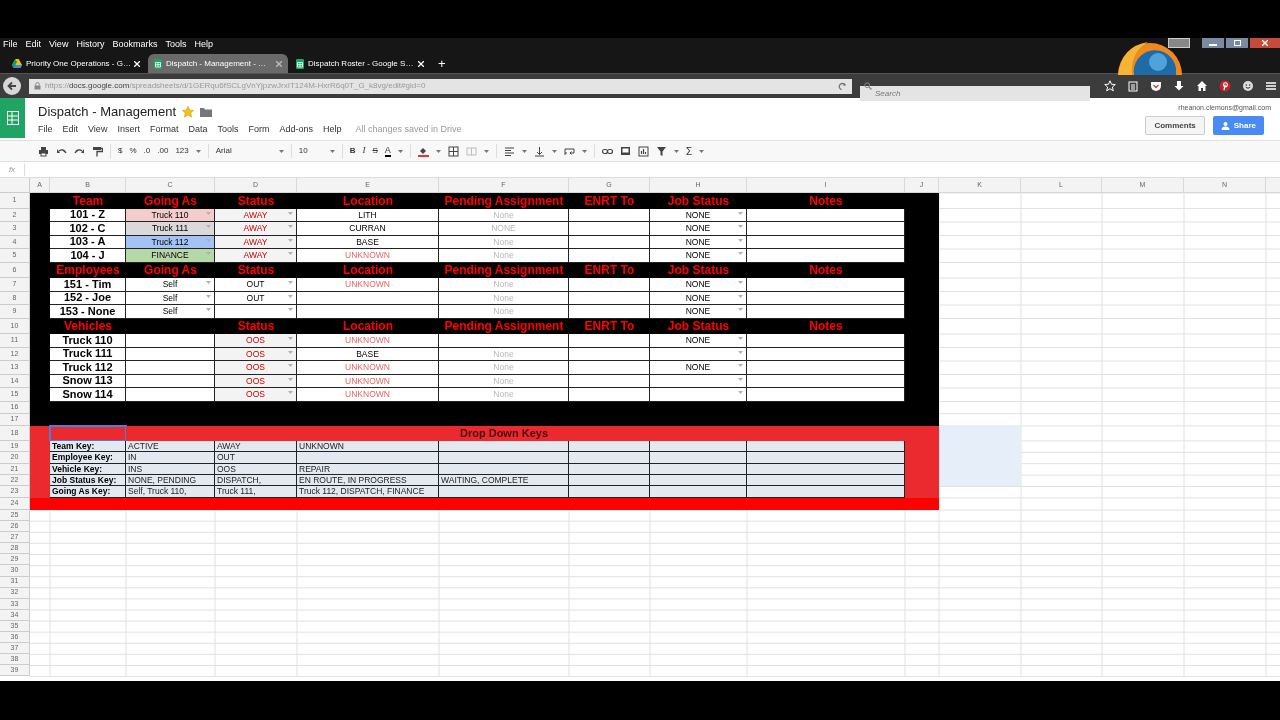  I want to click on comments-button: Comments, so click(1175, 125).